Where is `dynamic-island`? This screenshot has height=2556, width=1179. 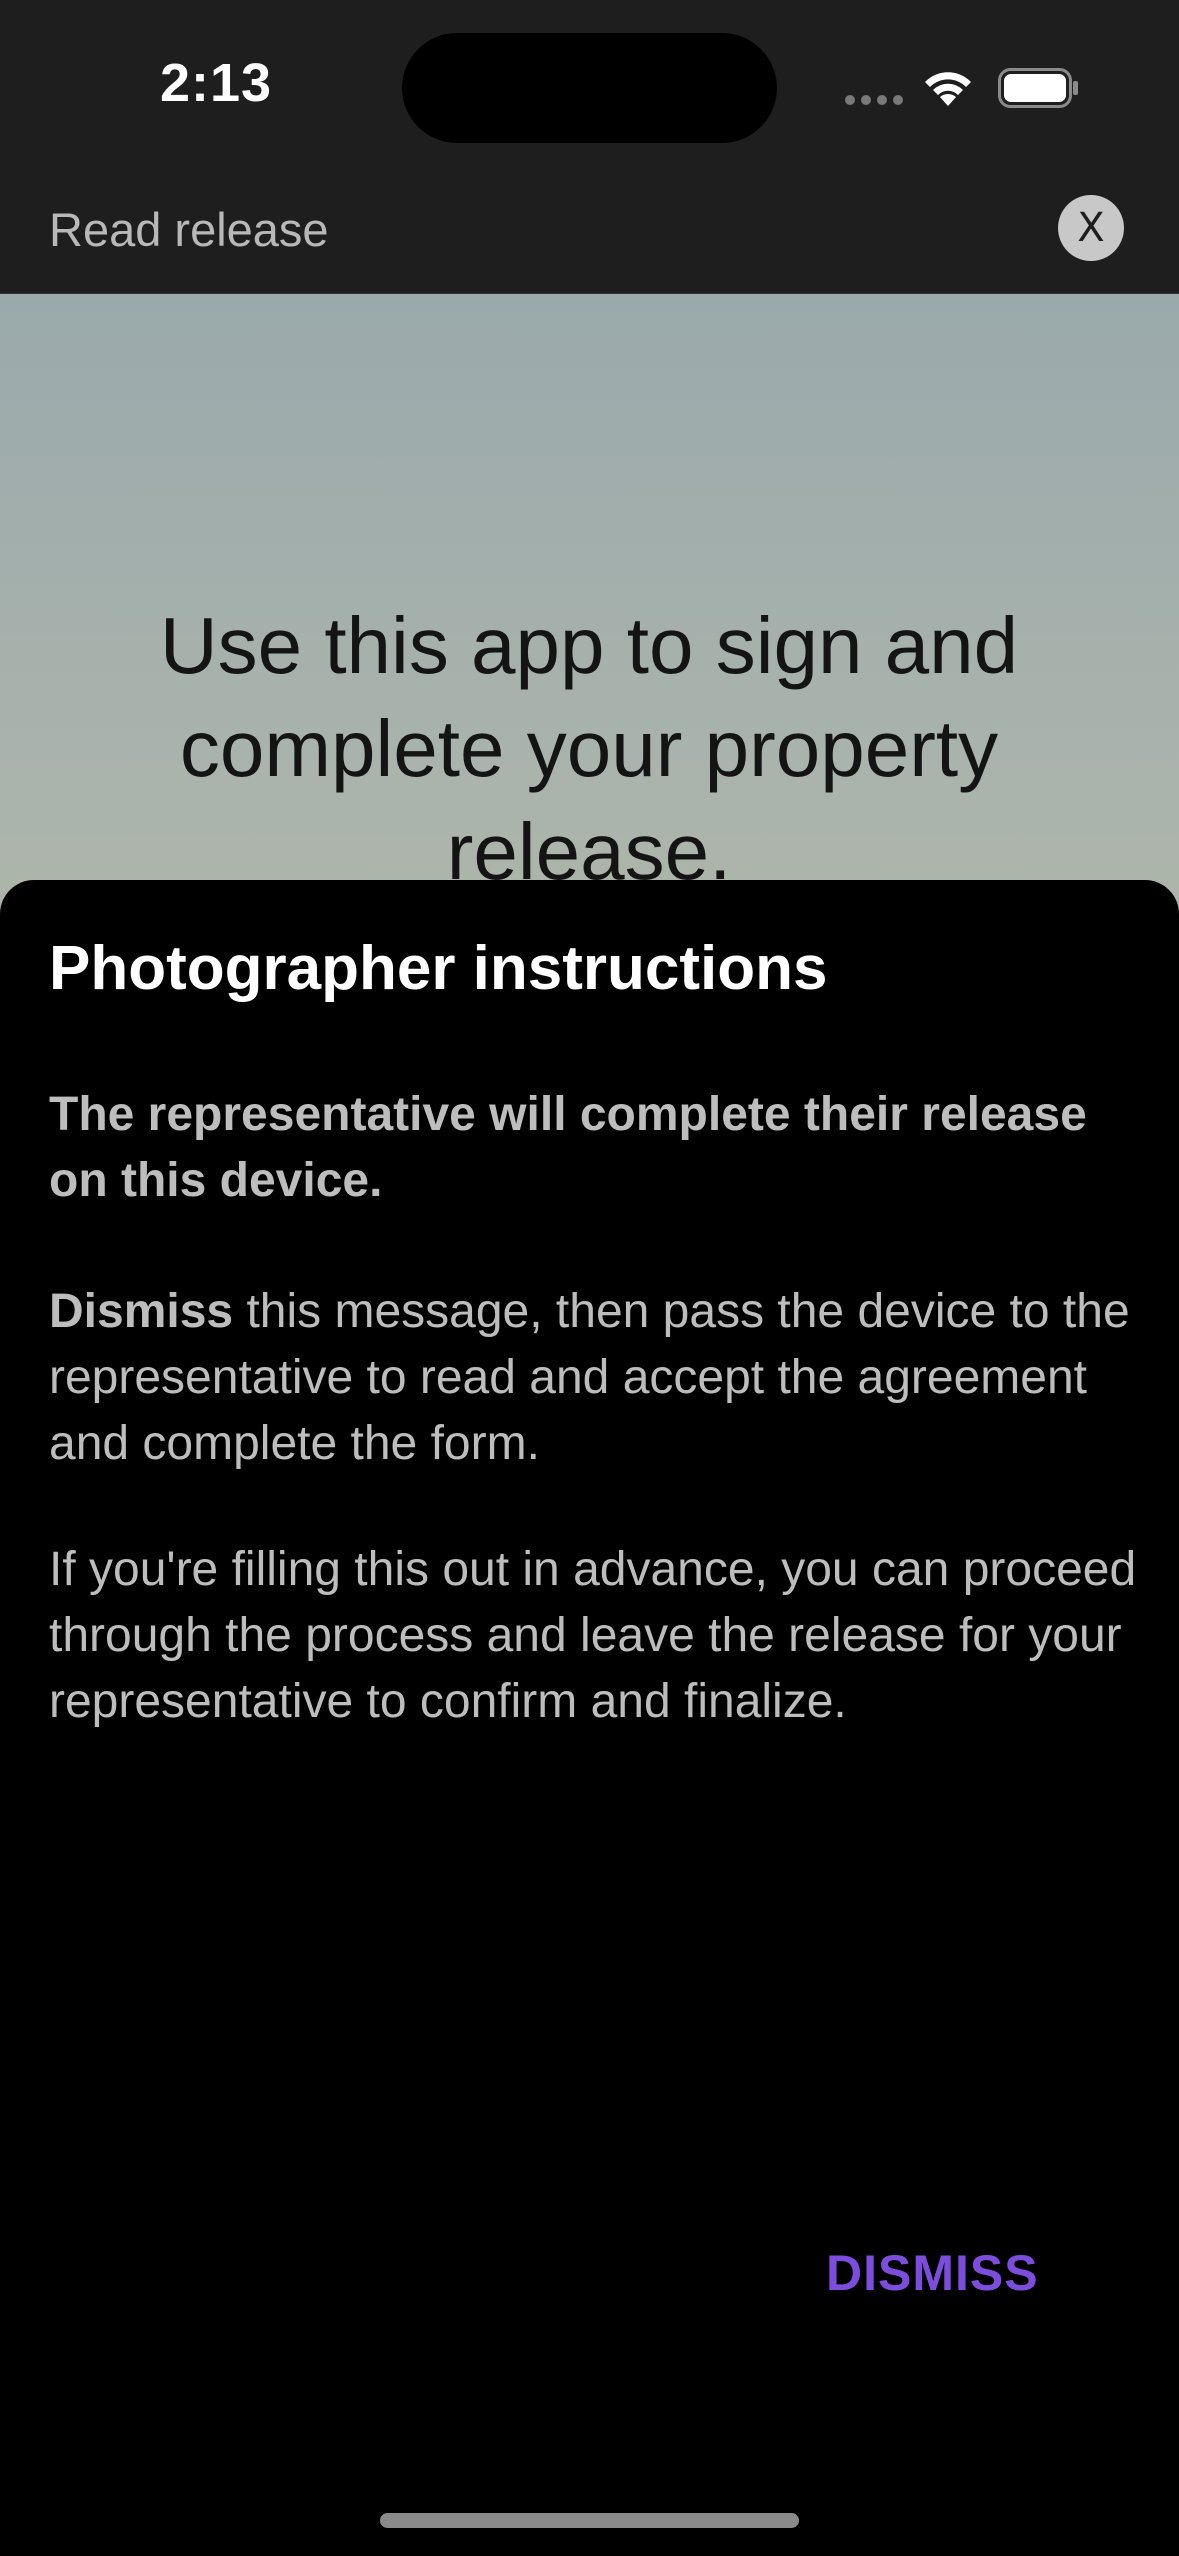 dynamic-island is located at coordinates (589, 88).